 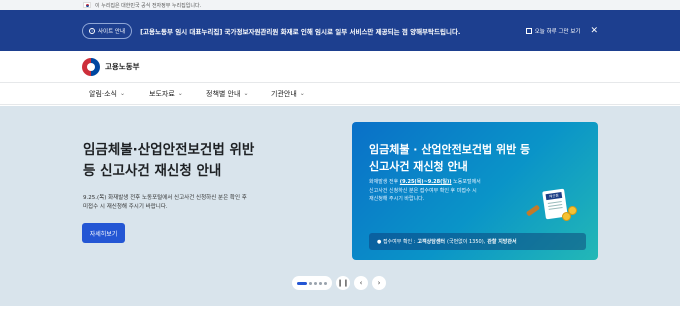 I want to click on banner-contact-bar: ● 접수여부 확인 : 고객상담센터 (국번없이 1350), 관할 지방관서, so click(x=477, y=241).